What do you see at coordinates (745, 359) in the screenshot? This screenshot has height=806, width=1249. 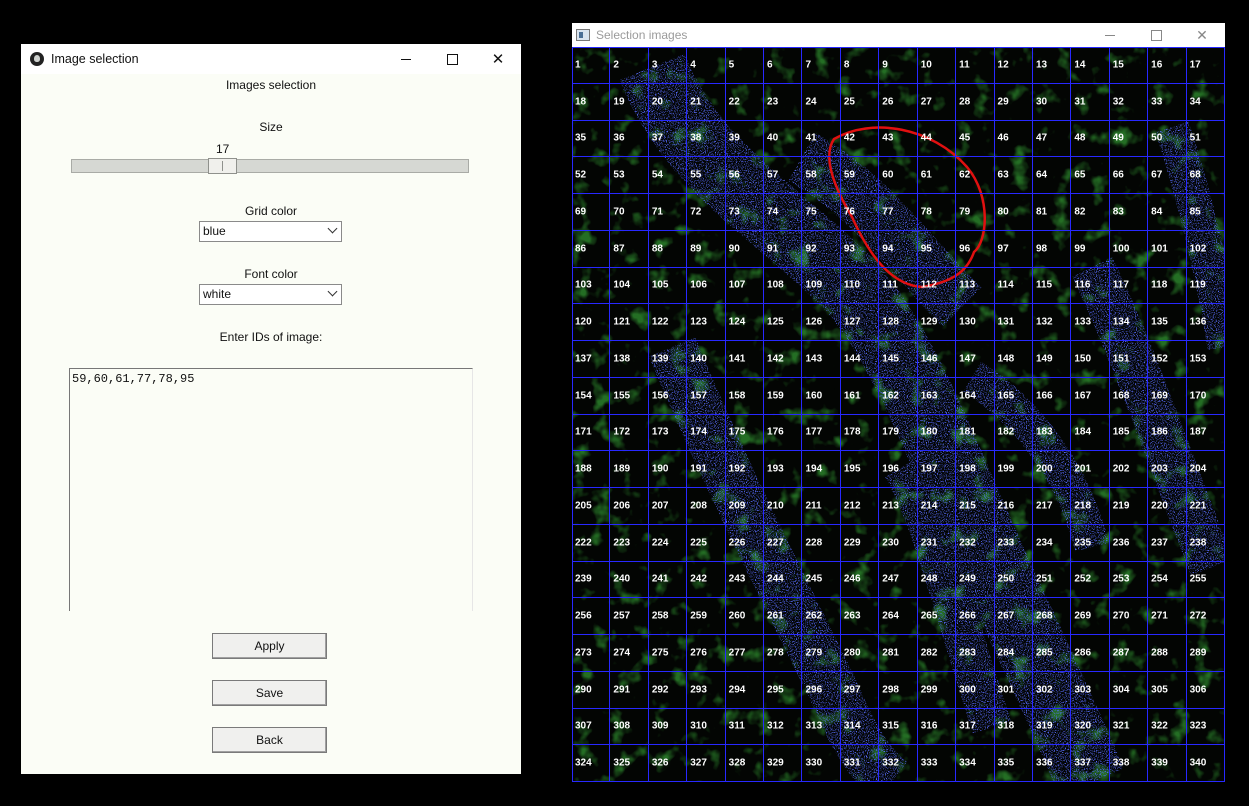 I see `grid-cell: 141` at bounding box center [745, 359].